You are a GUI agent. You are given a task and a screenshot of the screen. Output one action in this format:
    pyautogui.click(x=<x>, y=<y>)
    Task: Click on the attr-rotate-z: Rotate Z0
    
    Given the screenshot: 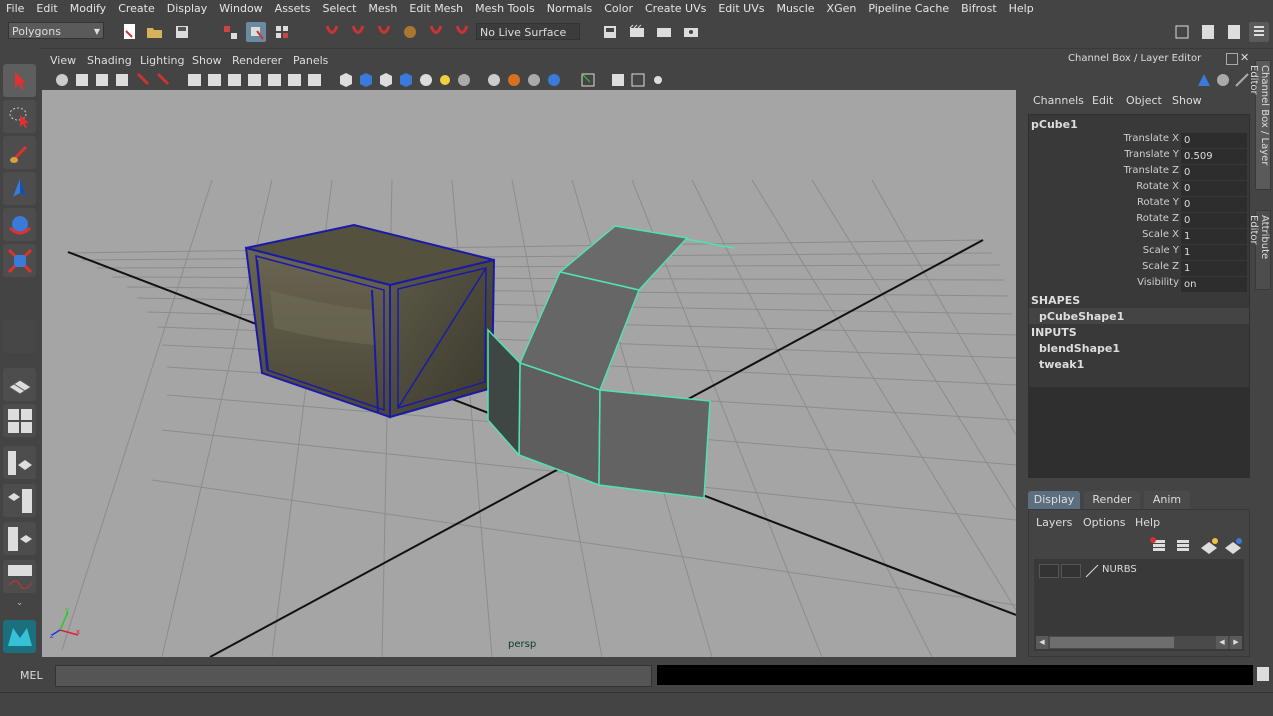 What is the action you would take?
    pyautogui.click(x=1139, y=221)
    